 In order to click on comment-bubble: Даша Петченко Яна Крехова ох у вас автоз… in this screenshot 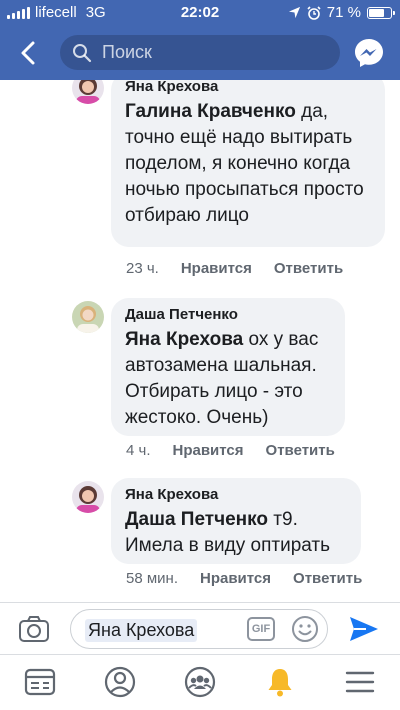, I will do `click(228, 367)`.